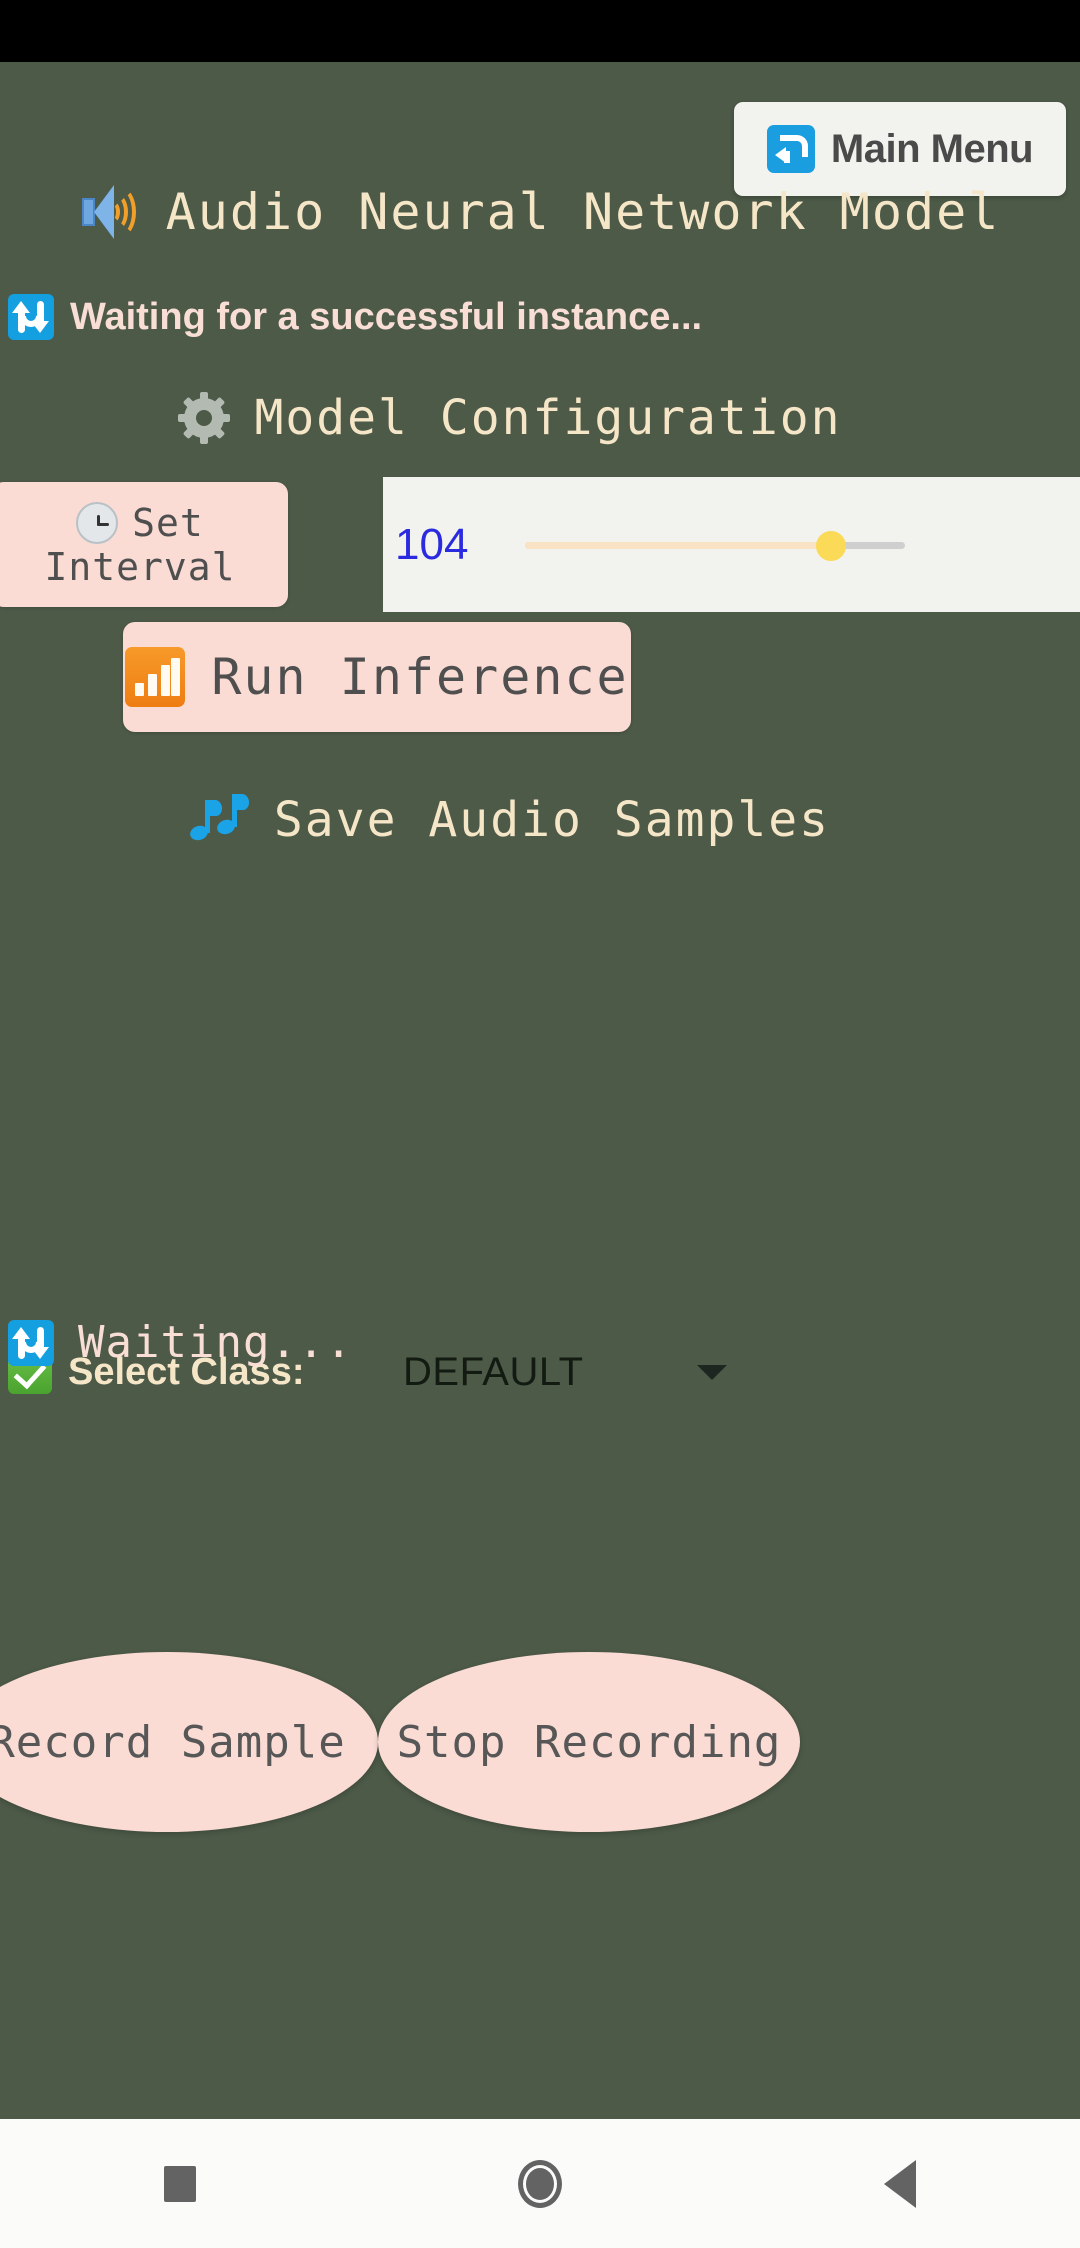 The height and width of the screenshot is (2248, 1080). What do you see at coordinates (218, 820) in the screenshot?
I see `music-notes-icon` at bounding box center [218, 820].